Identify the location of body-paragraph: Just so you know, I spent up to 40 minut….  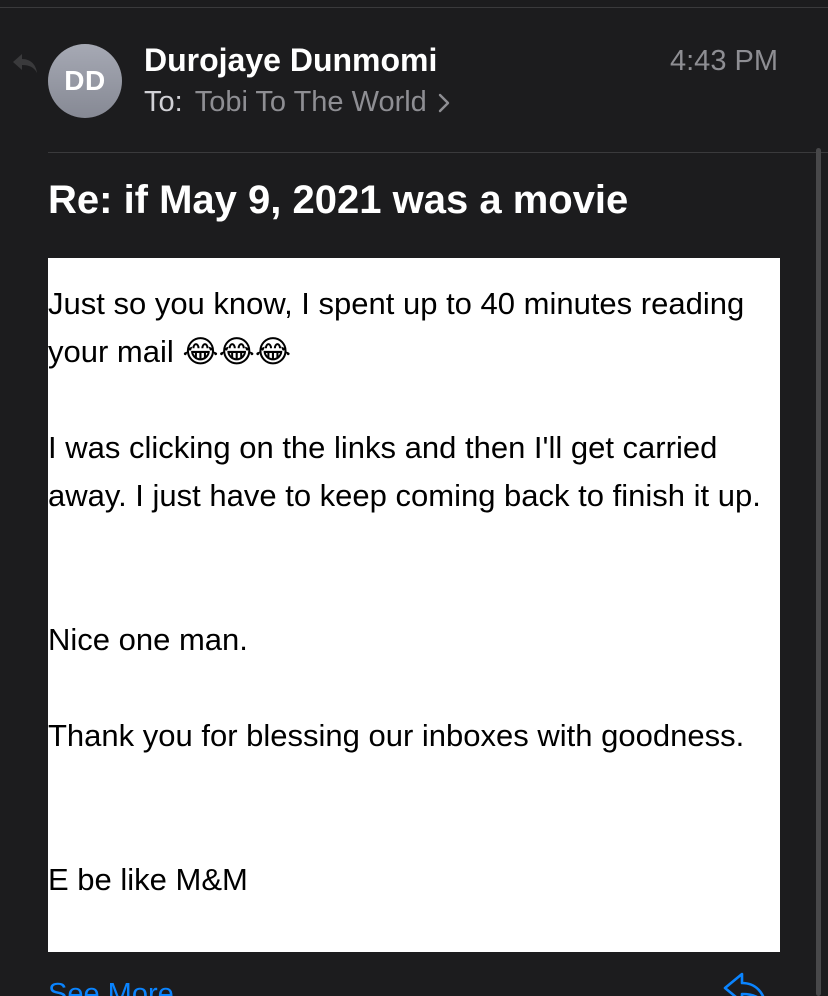
(396, 327).